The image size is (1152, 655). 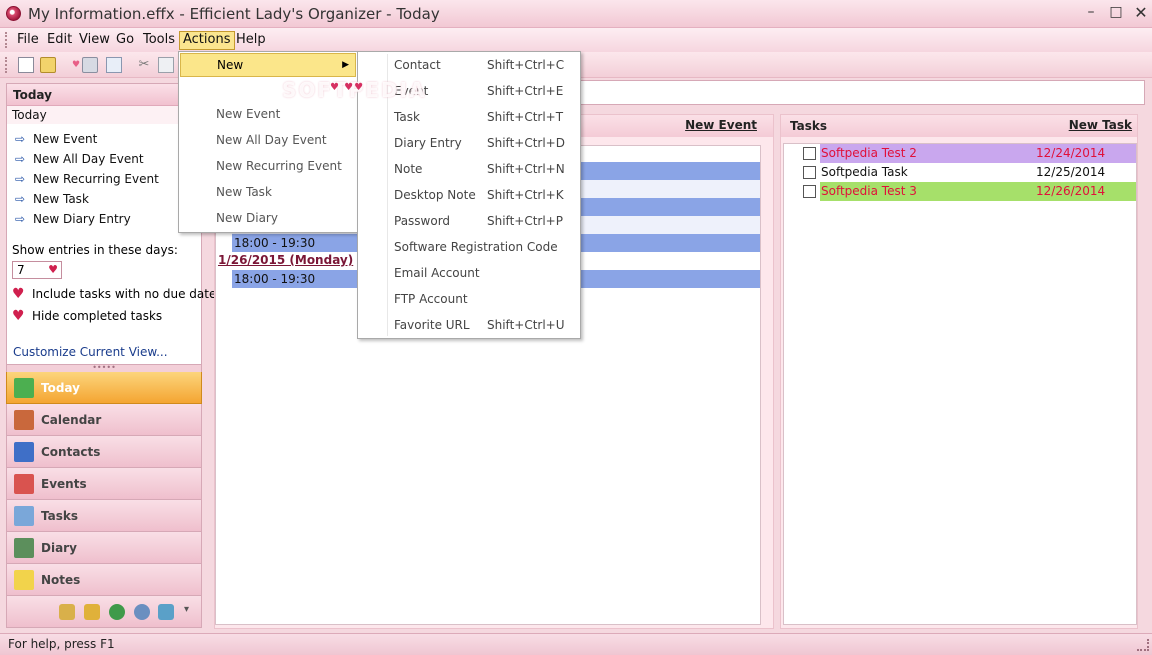 I want to click on events-icon, so click(x=24, y=484).